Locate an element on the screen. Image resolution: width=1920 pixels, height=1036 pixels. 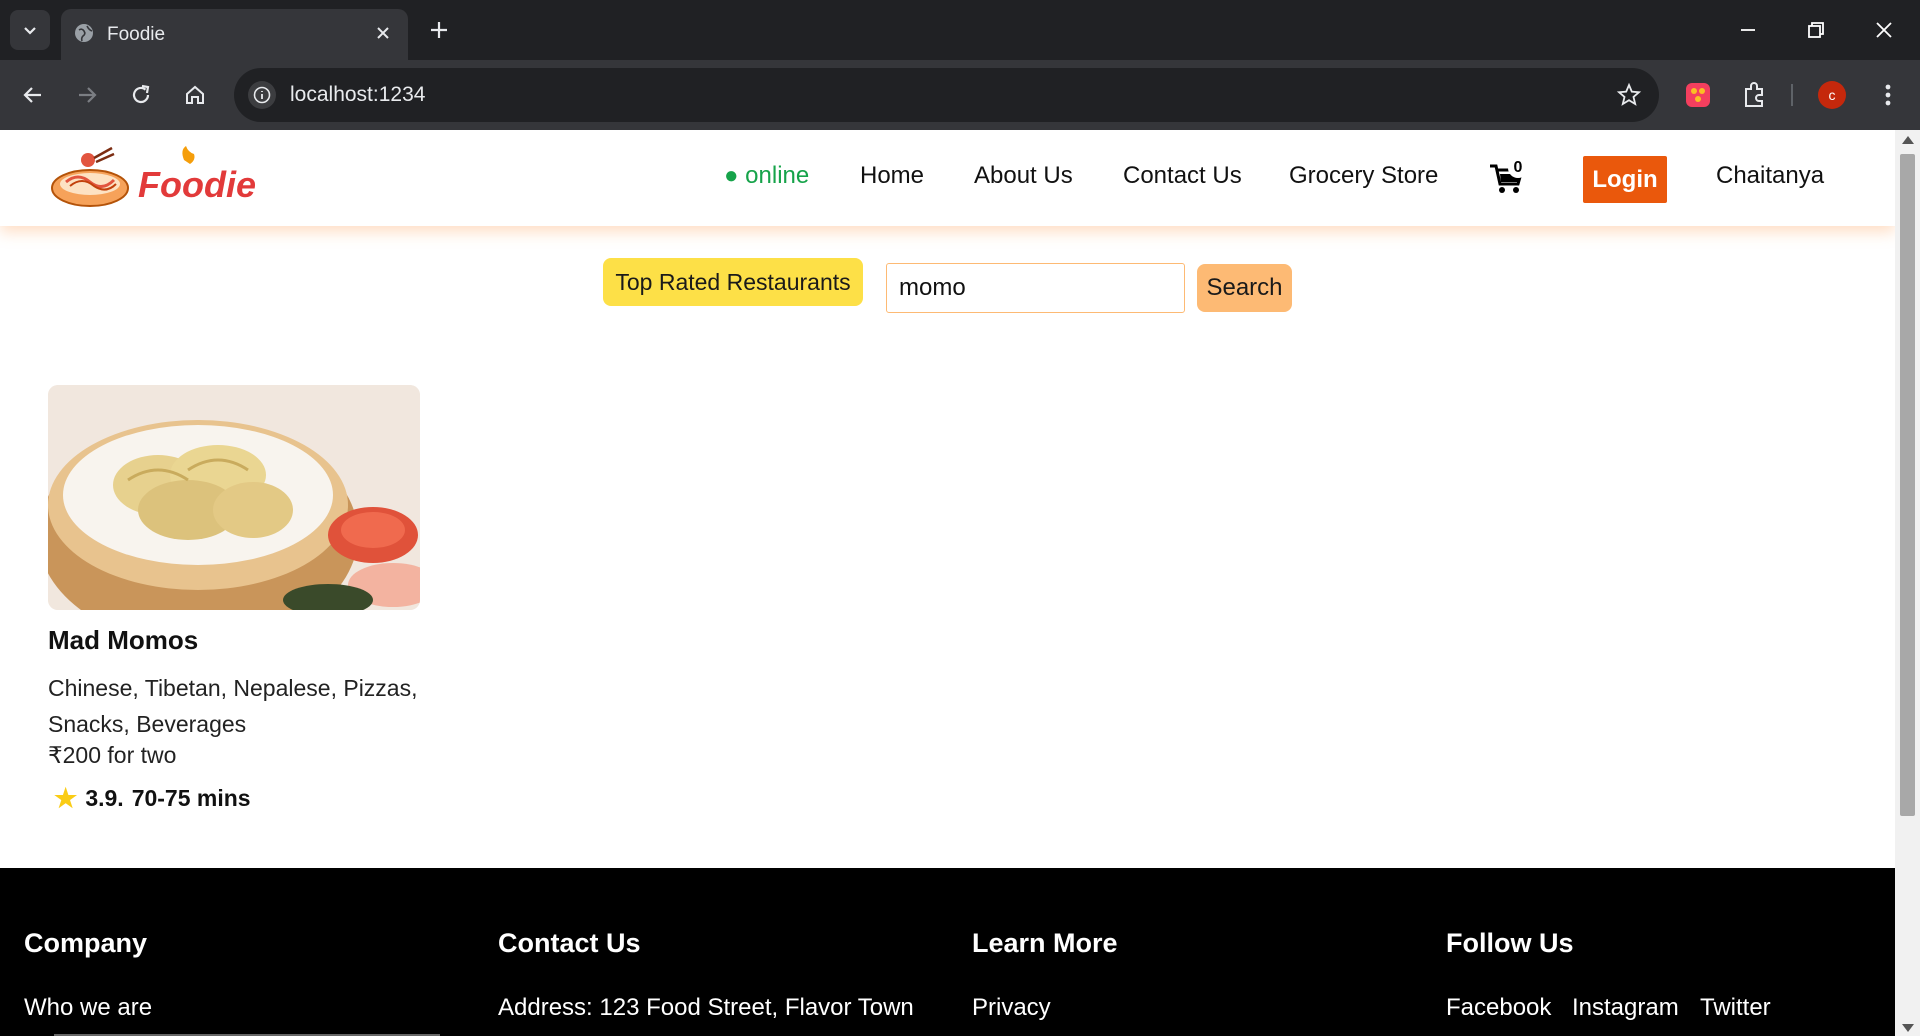
restaurant-price: ₹200 for two is located at coordinates (112, 755).